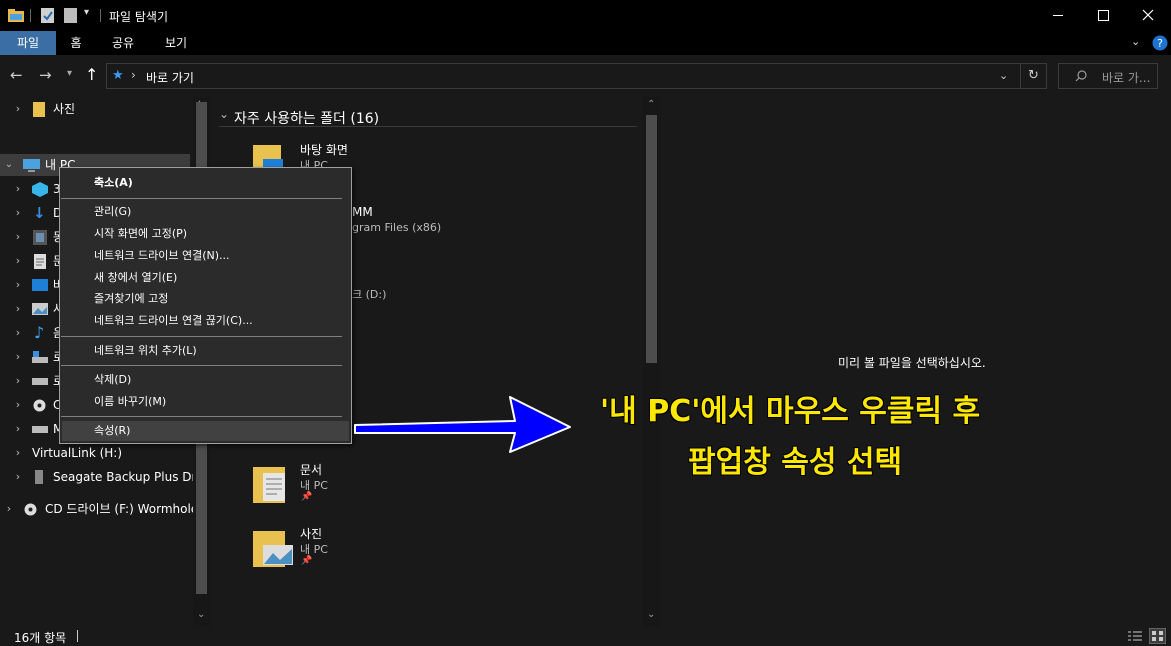 The width and height of the screenshot is (1171, 646). What do you see at coordinates (91, 74) in the screenshot?
I see `up-arrow-icon: ↑` at bounding box center [91, 74].